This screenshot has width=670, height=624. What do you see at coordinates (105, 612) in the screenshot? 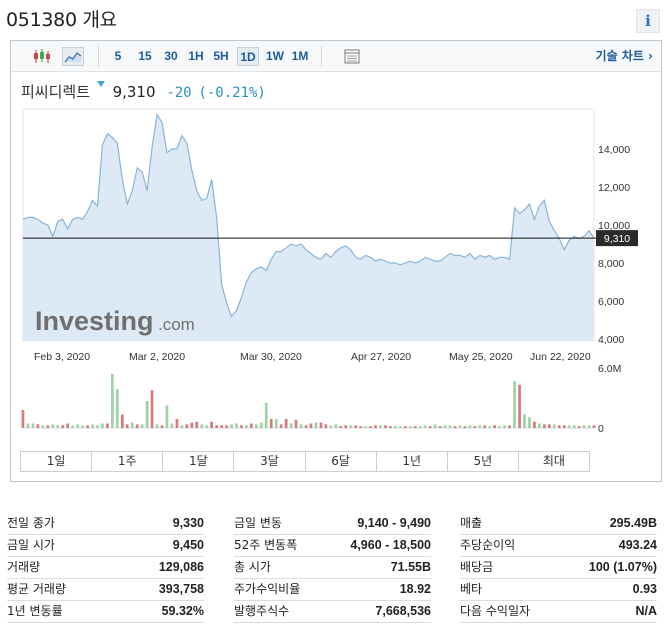
I see `stat-row: 1년 변동률 59.32%` at bounding box center [105, 612].